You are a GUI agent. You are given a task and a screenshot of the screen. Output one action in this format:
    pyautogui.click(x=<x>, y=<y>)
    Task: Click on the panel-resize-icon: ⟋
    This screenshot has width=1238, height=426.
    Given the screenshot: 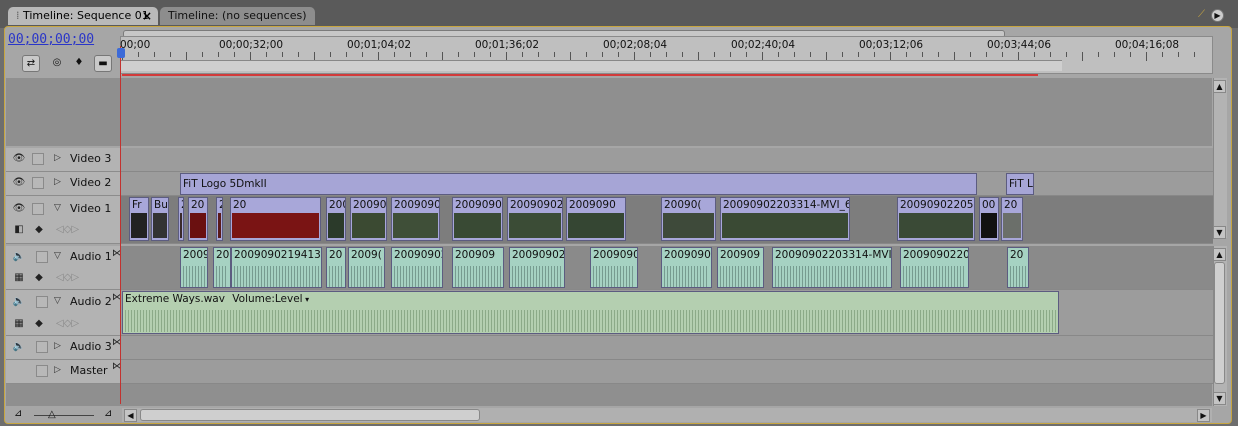 What is the action you would take?
    pyautogui.click(x=1204, y=15)
    